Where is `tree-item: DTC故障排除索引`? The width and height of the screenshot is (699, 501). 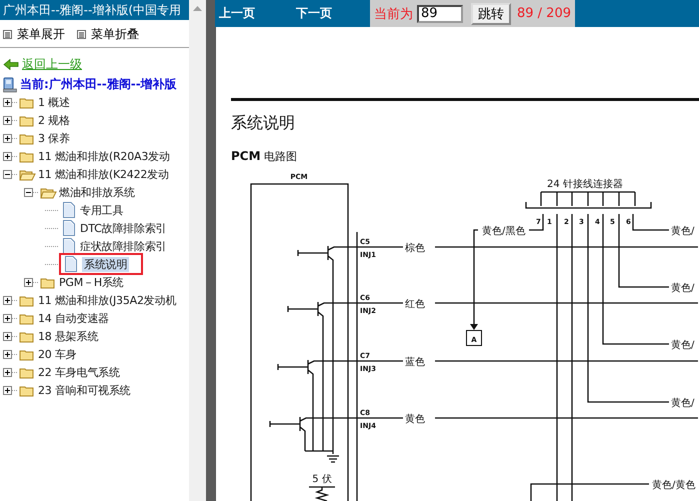
tree-item: DTC故障排除索引 is located at coordinates (114, 228).